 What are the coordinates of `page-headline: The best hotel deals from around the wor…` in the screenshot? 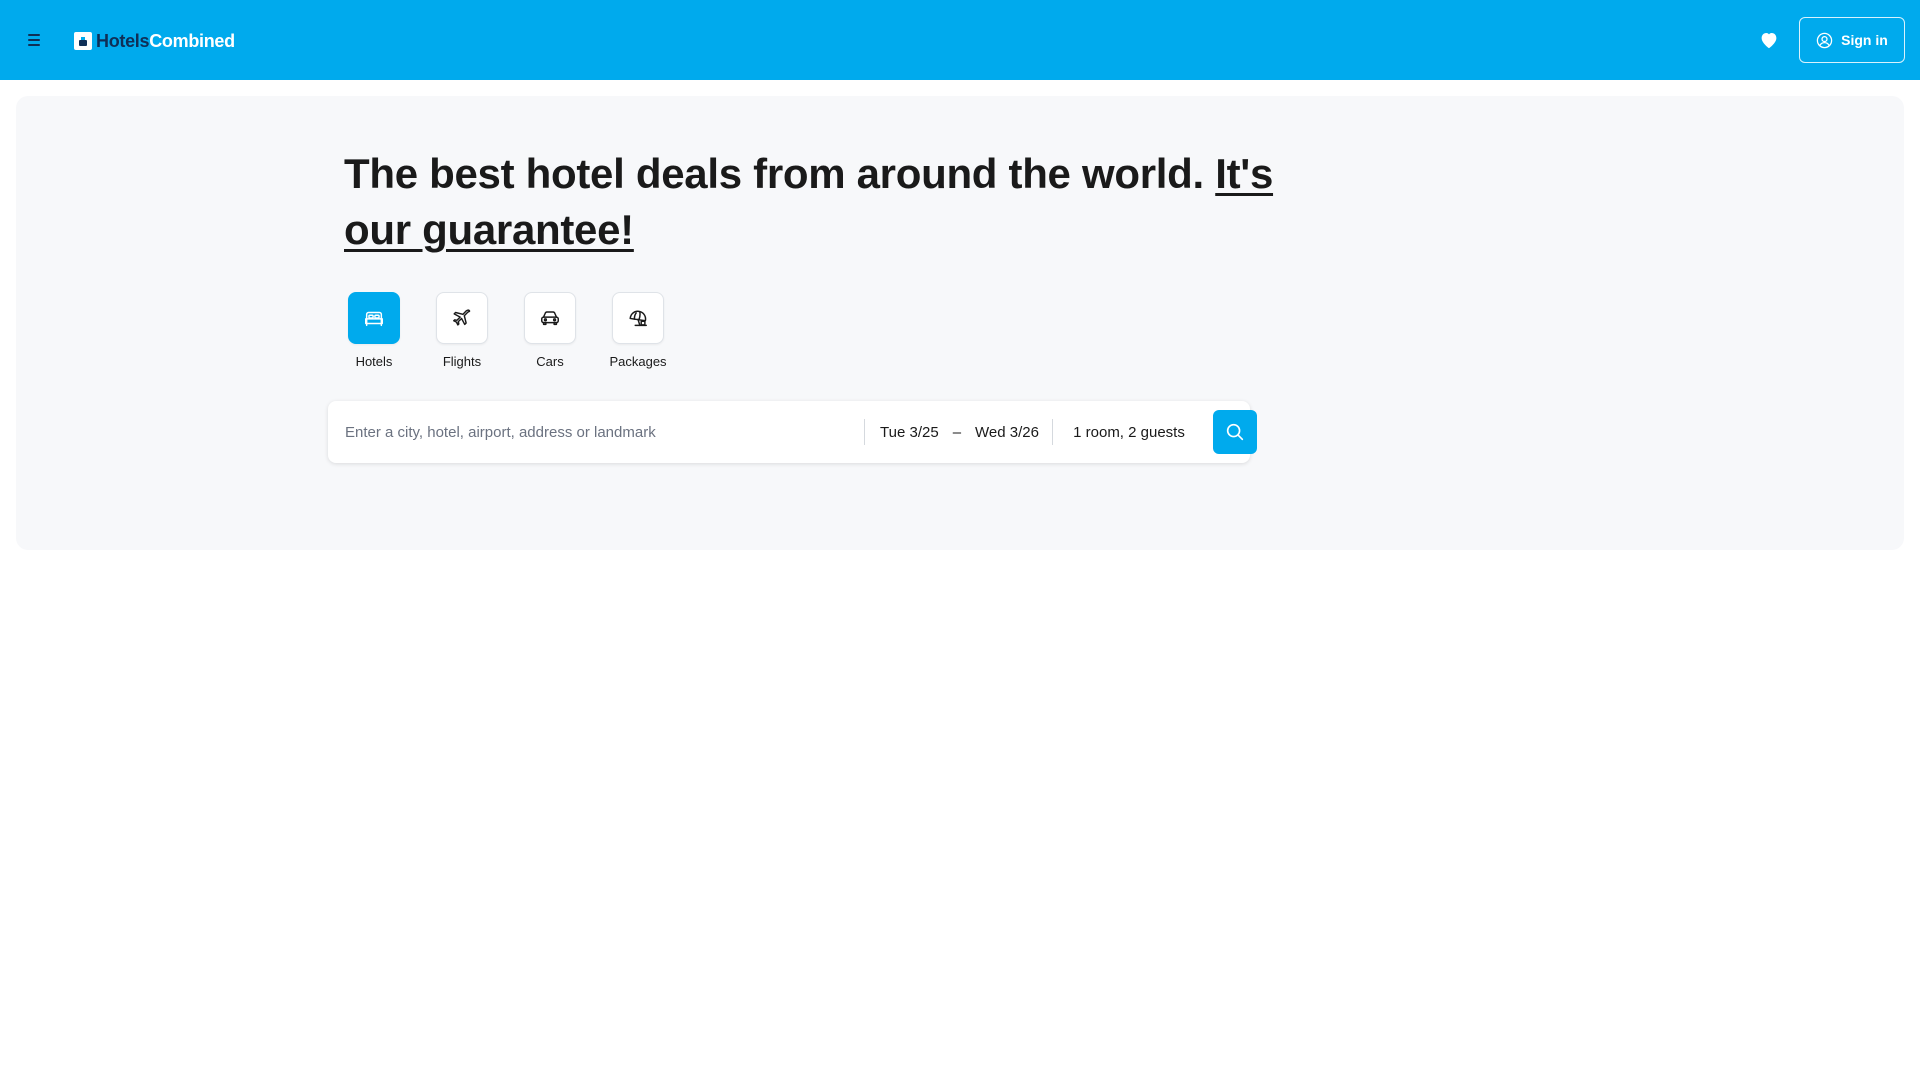 It's located at (814, 202).